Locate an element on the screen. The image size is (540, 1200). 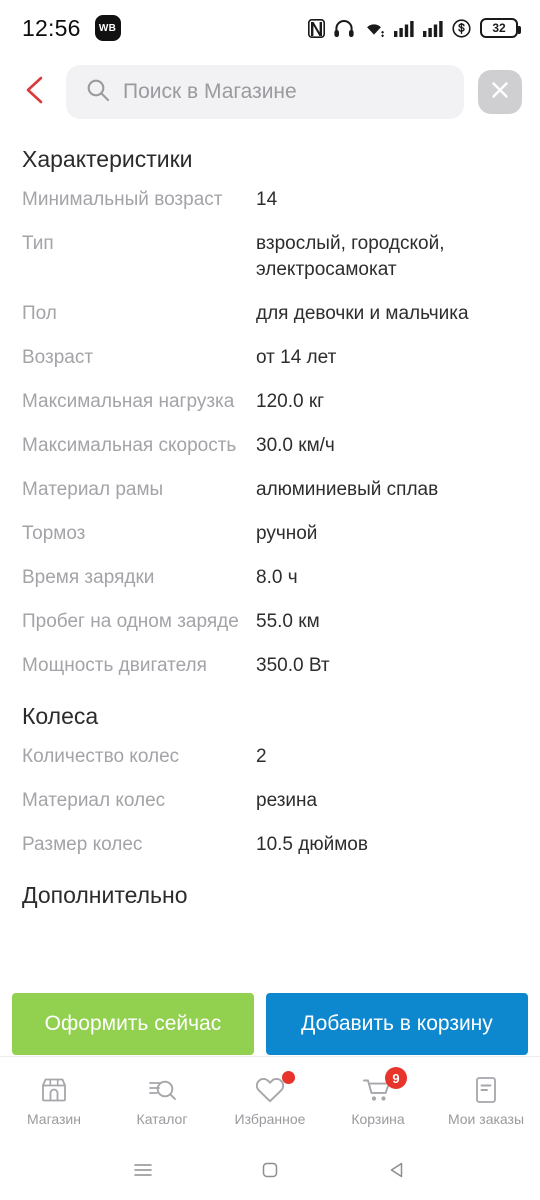
back-chevron-icon is located at coordinates (35, 92).